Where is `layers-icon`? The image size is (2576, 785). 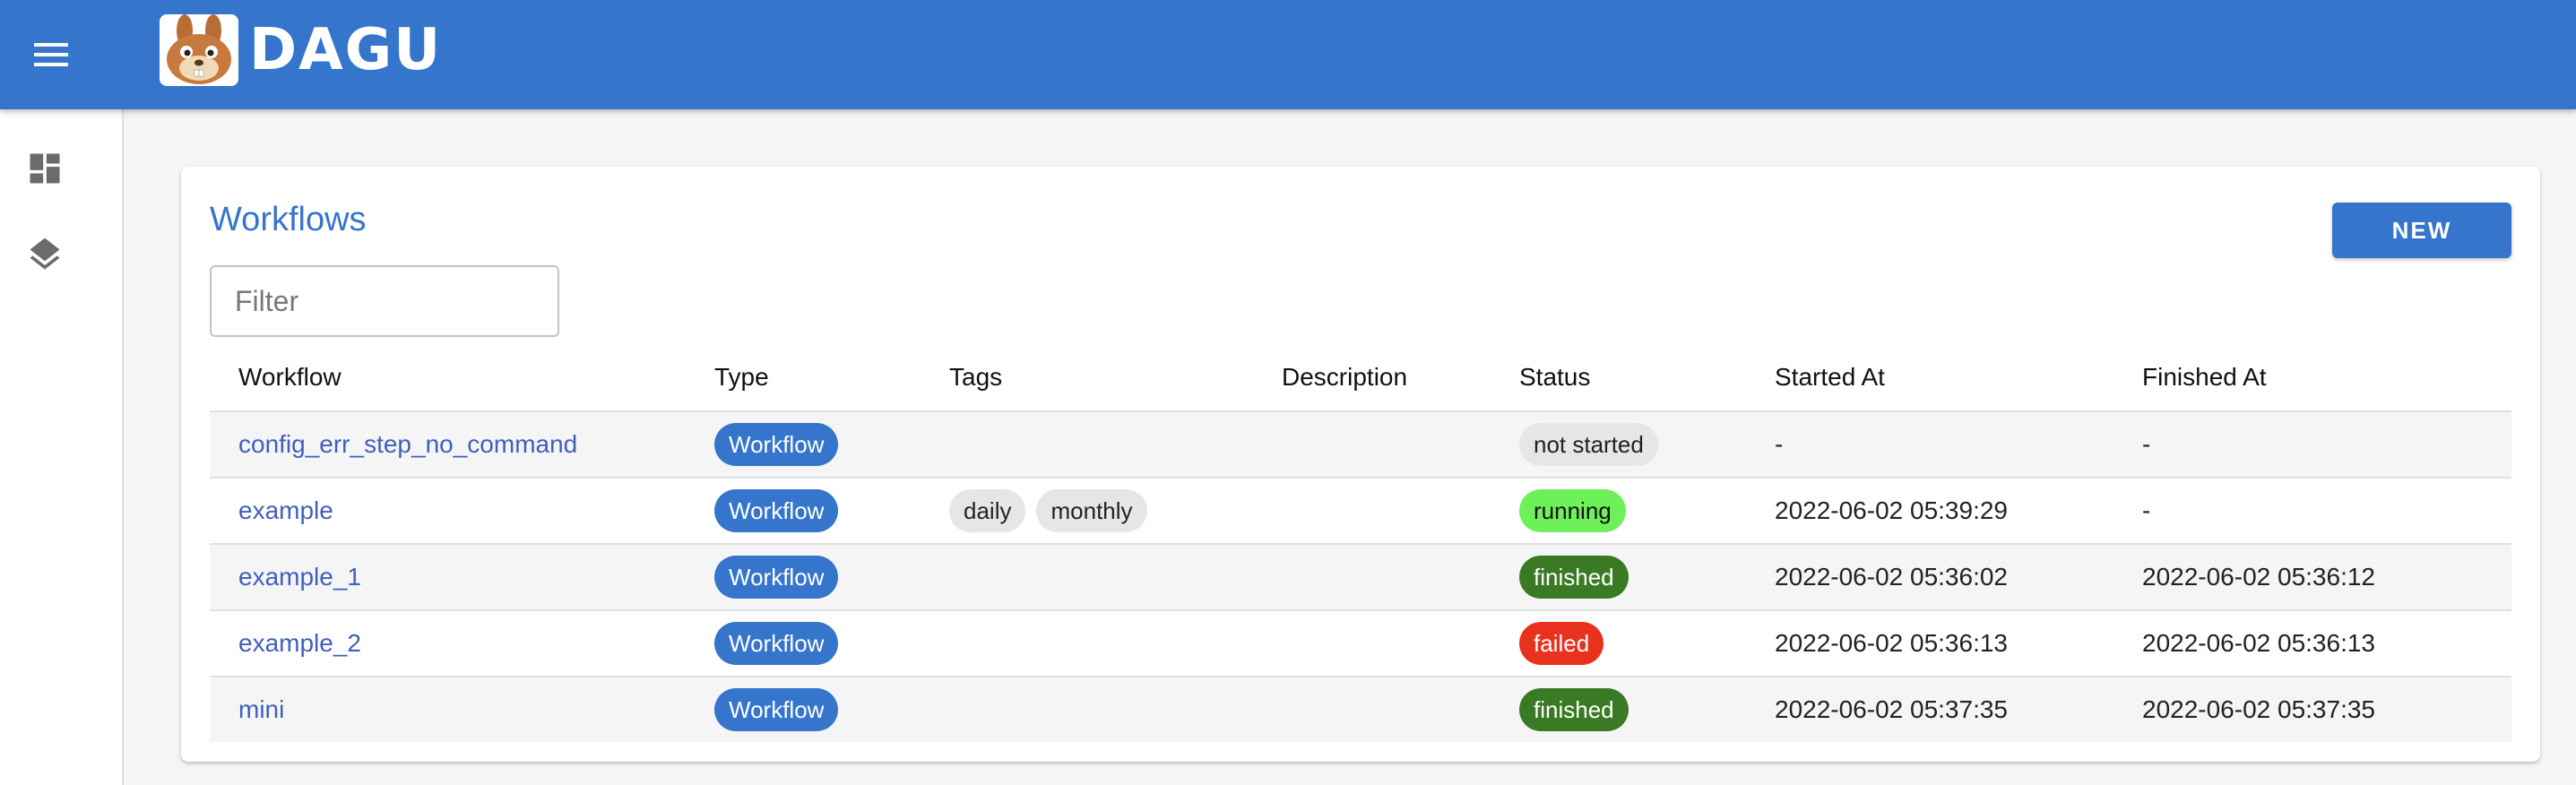
layers-icon is located at coordinates (45, 254).